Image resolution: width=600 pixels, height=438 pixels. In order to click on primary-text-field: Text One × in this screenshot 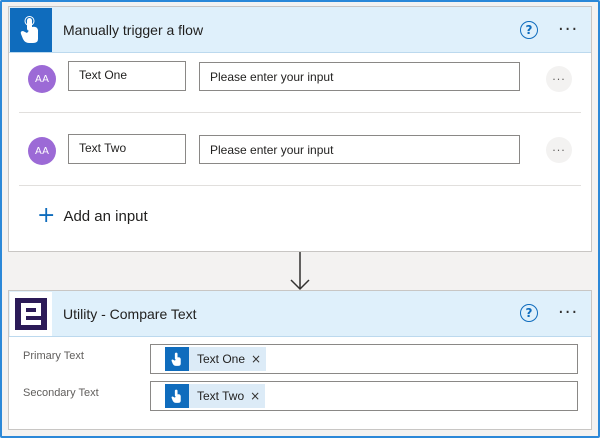, I will do `click(364, 359)`.